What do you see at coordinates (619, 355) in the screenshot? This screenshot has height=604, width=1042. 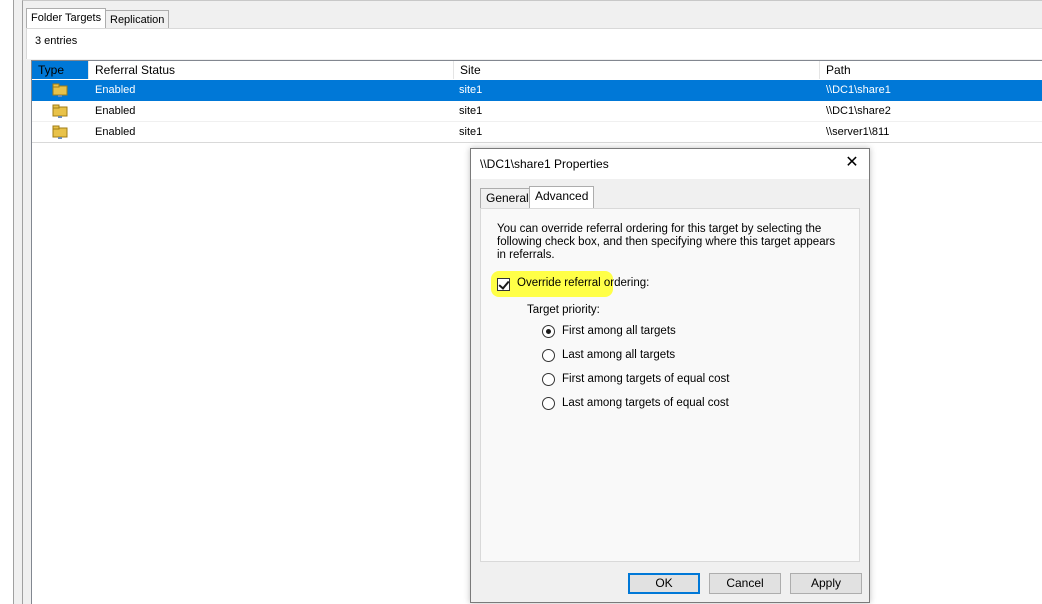 I see `radio-label: Last among all targets` at bounding box center [619, 355].